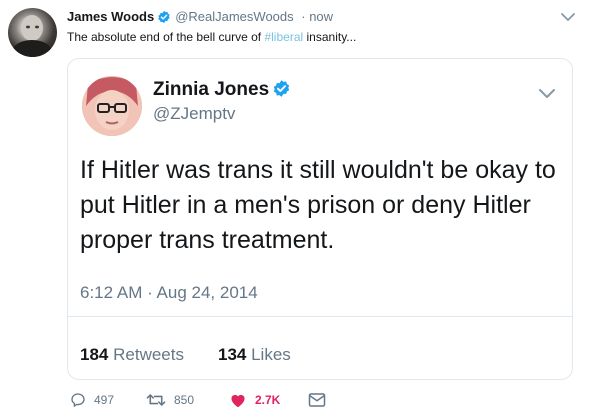  I want to click on quoted-author-name: Zinnia Jones, so click(222, 91).